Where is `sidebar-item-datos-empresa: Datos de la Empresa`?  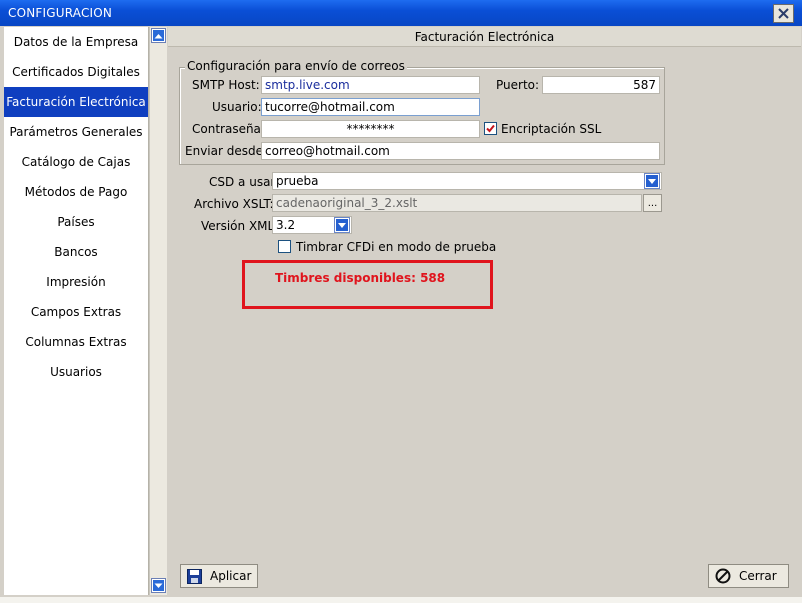
sidebar-item-datos-empresa: Datos de la Empresa is located at coordinates (76, 42).